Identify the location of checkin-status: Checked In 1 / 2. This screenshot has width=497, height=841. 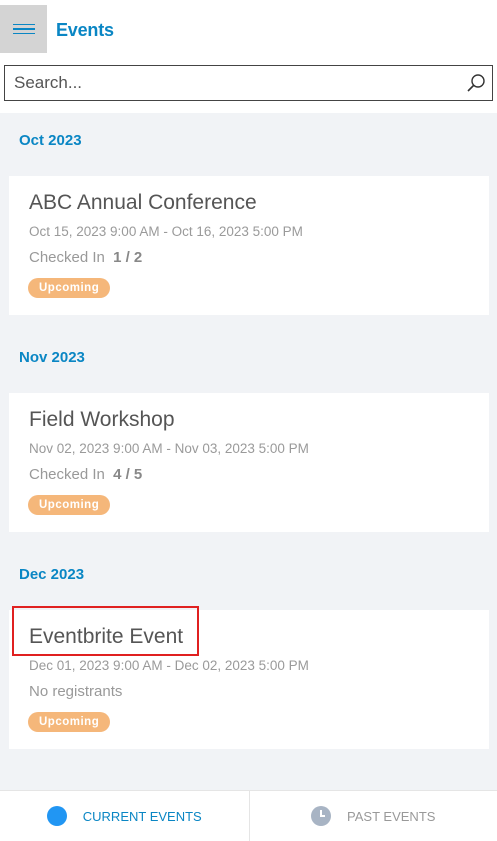
(85, 257).